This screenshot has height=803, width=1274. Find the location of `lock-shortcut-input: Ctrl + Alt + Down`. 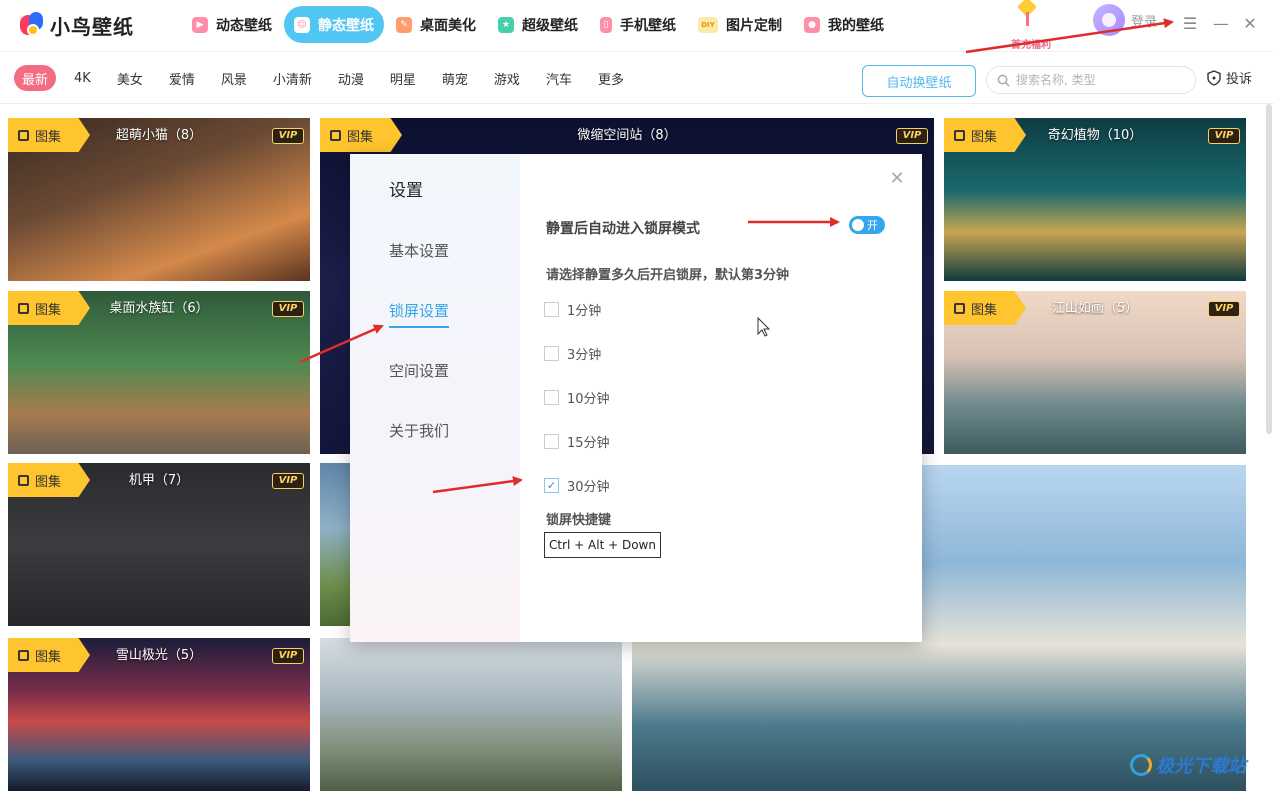

lock-shortcut-input: Ctrl + Alt + Down is located at coordinates (602, 545).